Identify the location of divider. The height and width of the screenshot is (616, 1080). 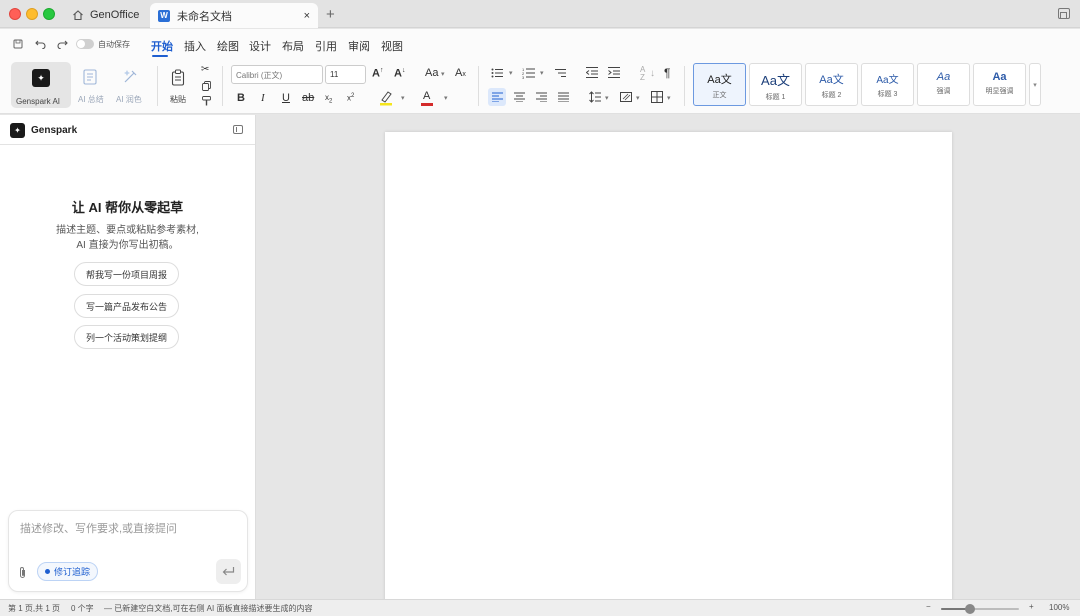
(157, 86).